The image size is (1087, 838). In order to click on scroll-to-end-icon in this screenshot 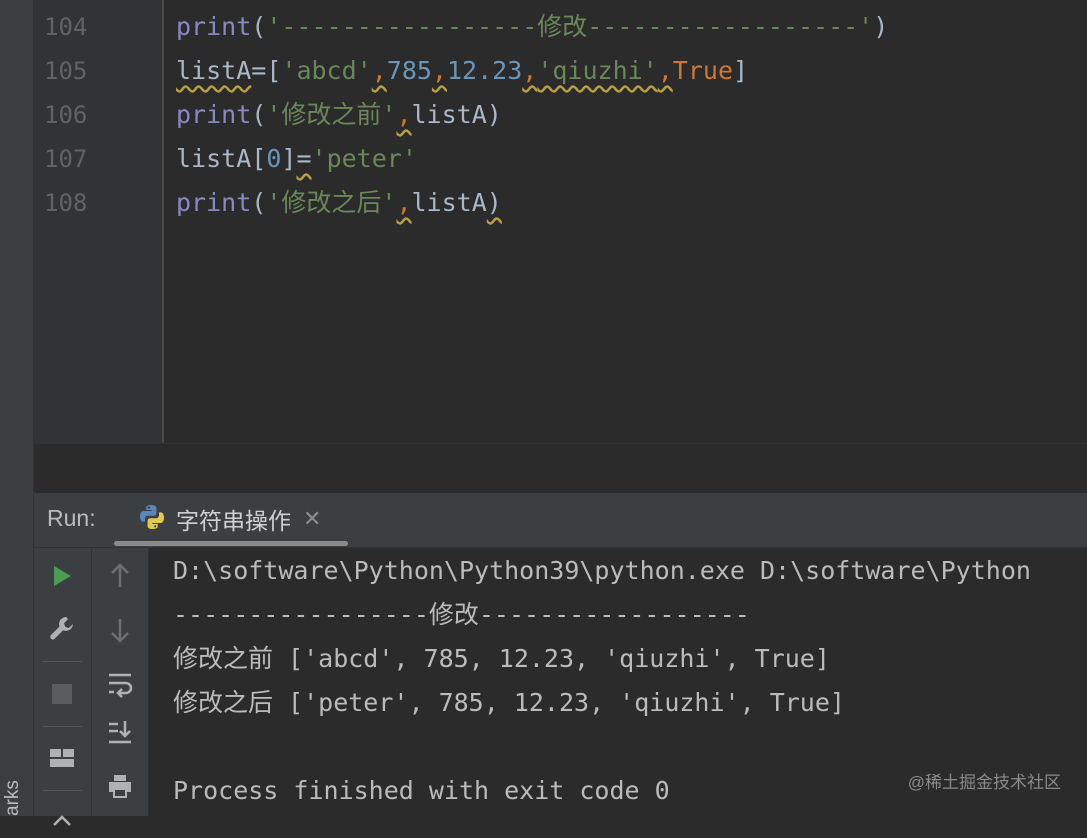, I will do `click(120, 732)`.